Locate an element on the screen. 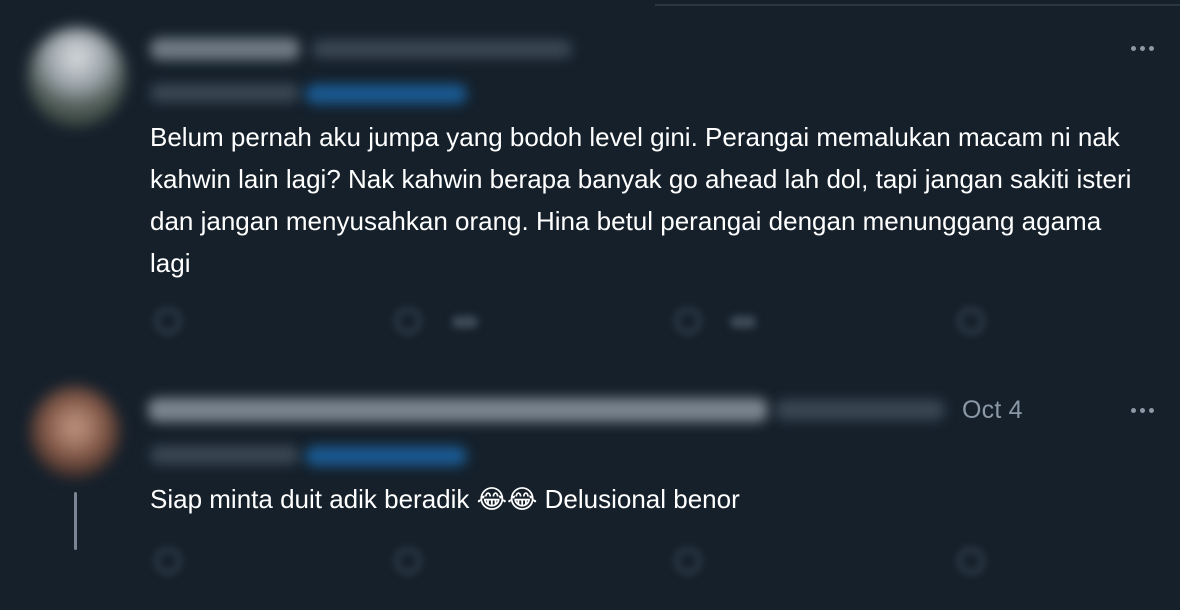  tweet-text-part: Siap minta duit adik beradik is located at coordinates (313, 499).